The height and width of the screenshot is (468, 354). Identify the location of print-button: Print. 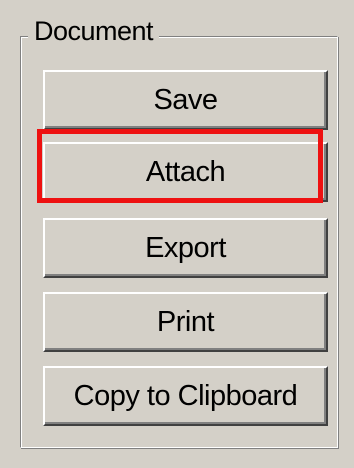
(185, 322).